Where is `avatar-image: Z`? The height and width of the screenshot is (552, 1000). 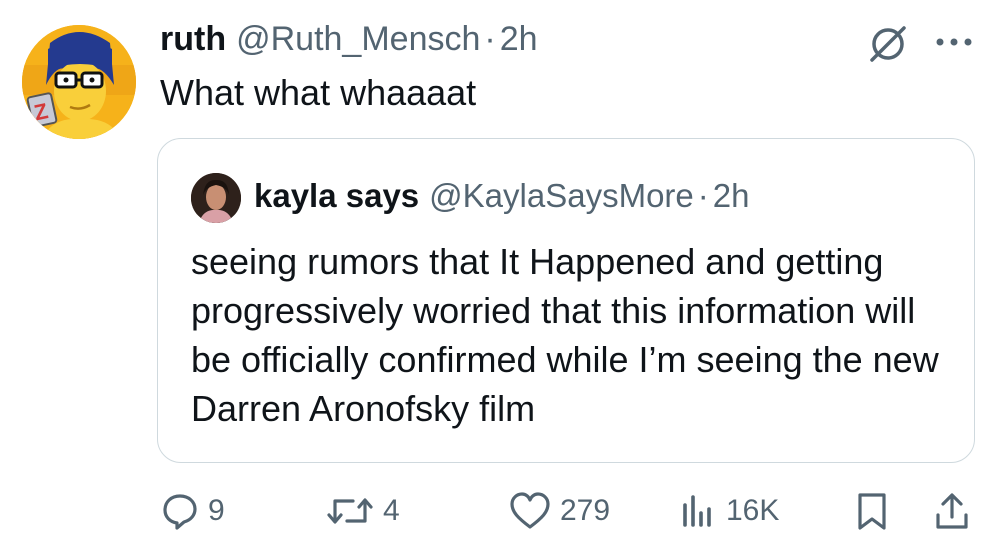 avatar-image: Z is located at coordinates (79, 82).